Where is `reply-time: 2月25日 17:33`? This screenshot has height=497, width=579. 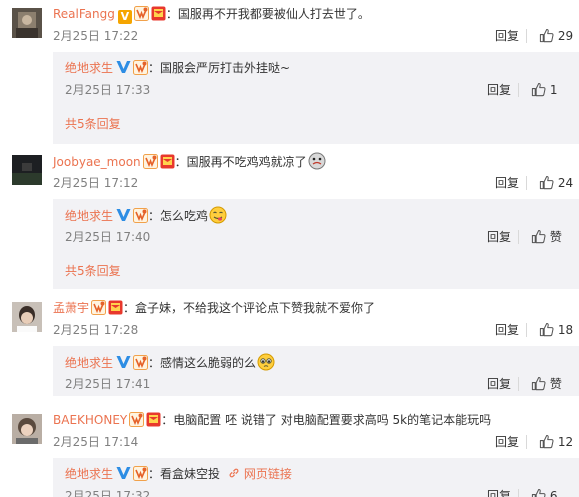 reply-time: 2月25日 17:33 is located at coordinates (108, 90).